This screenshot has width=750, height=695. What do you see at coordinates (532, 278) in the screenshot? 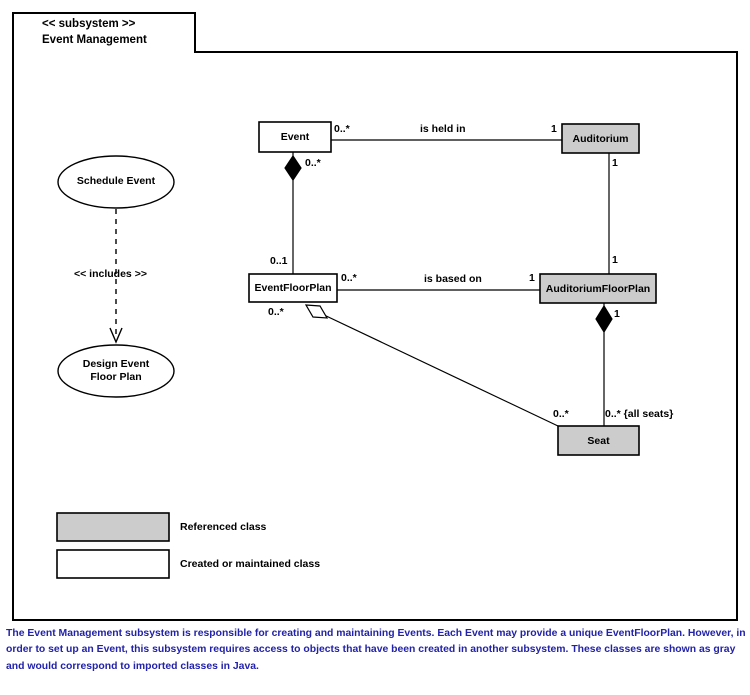
I see `mult-efp-to-afp-target: 1` at bounding box center [532, 278].